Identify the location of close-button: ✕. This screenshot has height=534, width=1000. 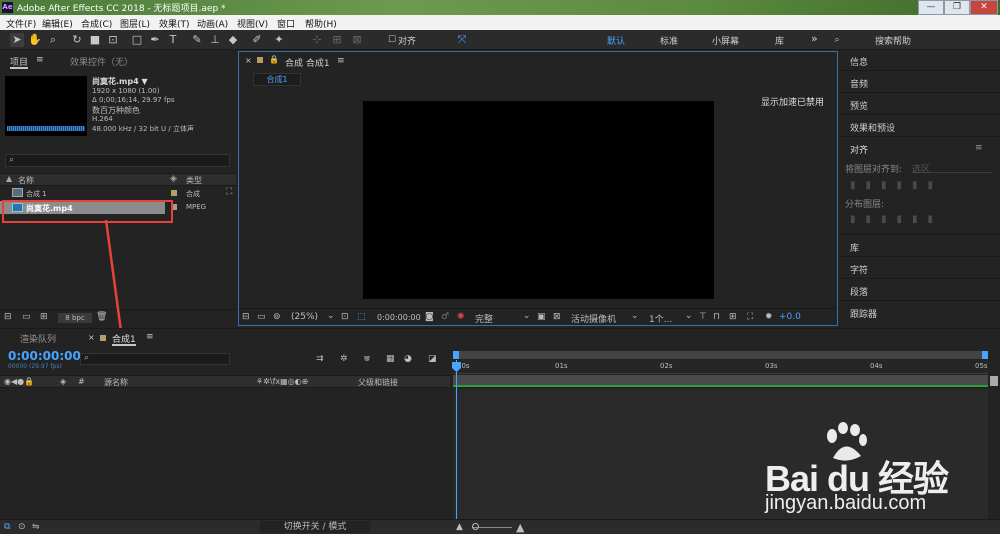
(984, 7).